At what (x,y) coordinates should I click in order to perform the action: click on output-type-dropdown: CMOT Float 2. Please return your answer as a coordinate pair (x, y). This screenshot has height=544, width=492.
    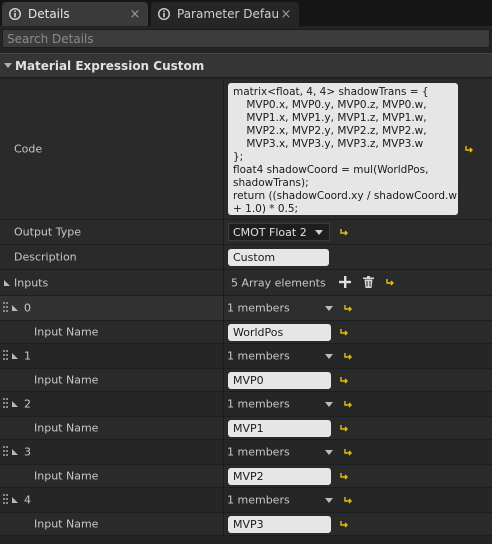
    Looking at the image, I should click on (279, 232).